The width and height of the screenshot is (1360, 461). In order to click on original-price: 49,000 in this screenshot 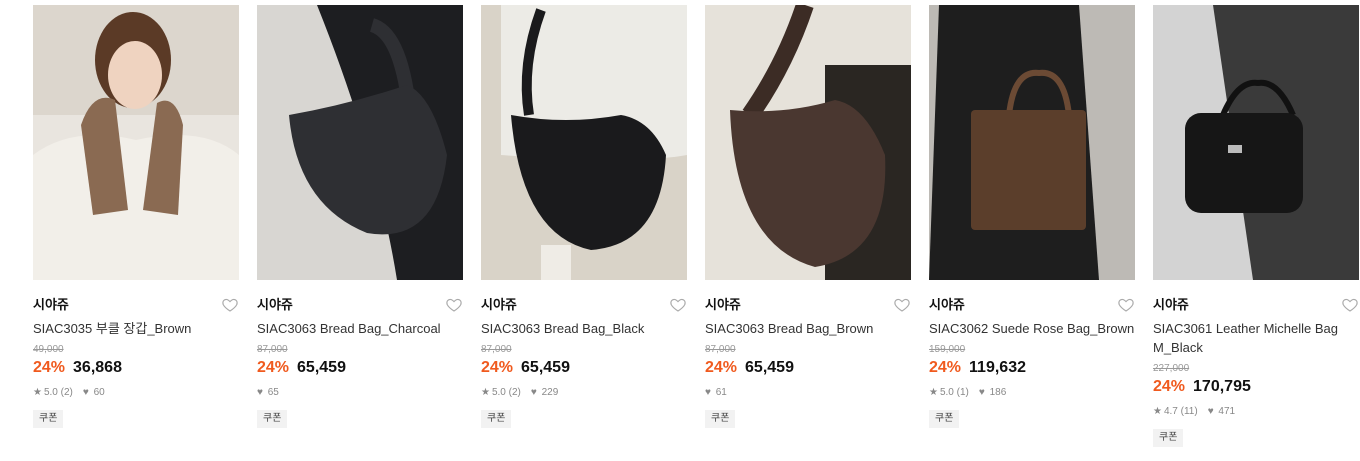, I will do `click(48, 349)`.